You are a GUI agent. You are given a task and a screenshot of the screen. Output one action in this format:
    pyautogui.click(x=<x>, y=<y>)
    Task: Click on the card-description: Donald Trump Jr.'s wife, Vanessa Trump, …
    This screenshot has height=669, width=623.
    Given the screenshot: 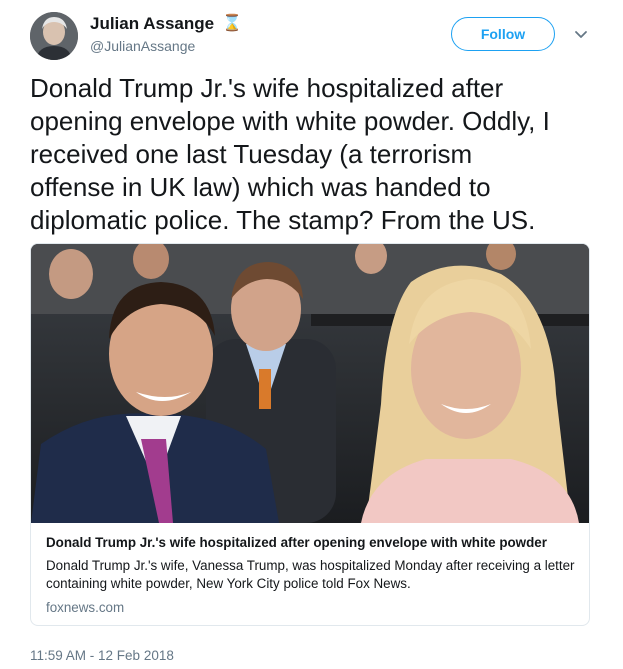 What is the action you would take?
    pyautogui.click(x=310, y=574)
    